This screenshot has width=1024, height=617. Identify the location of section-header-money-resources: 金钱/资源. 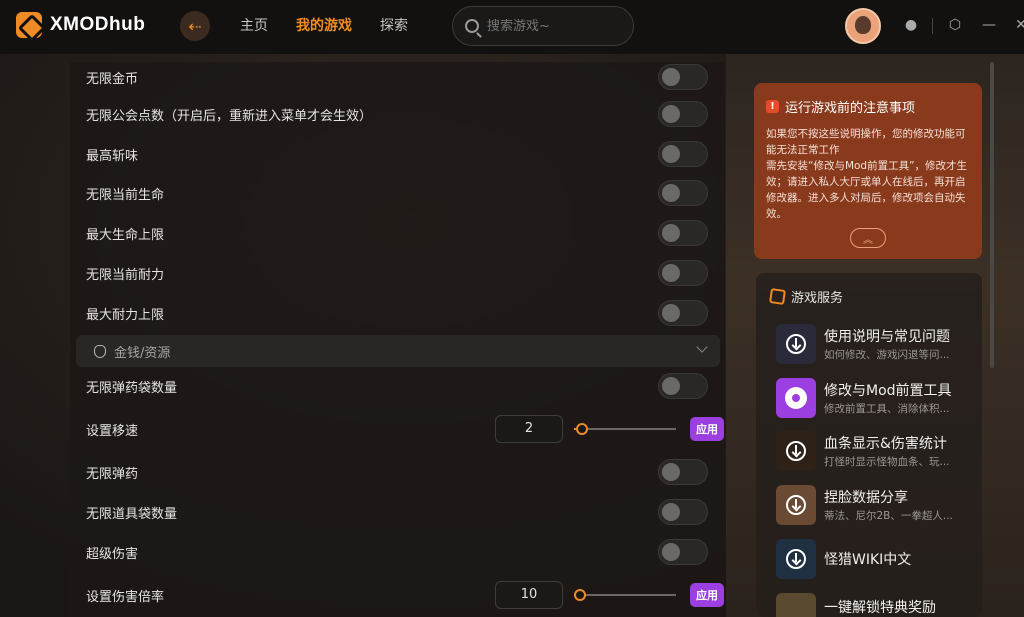
(398, 351).